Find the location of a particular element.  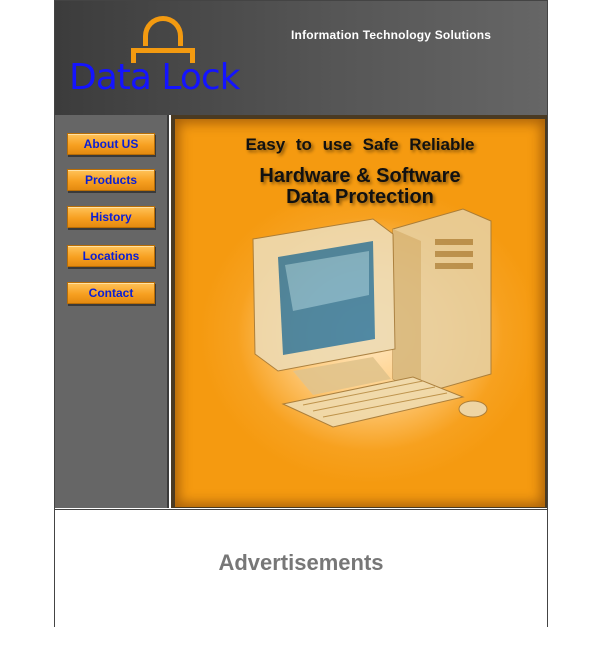

desktop-computer-icon is located at coordinates (372, 318).